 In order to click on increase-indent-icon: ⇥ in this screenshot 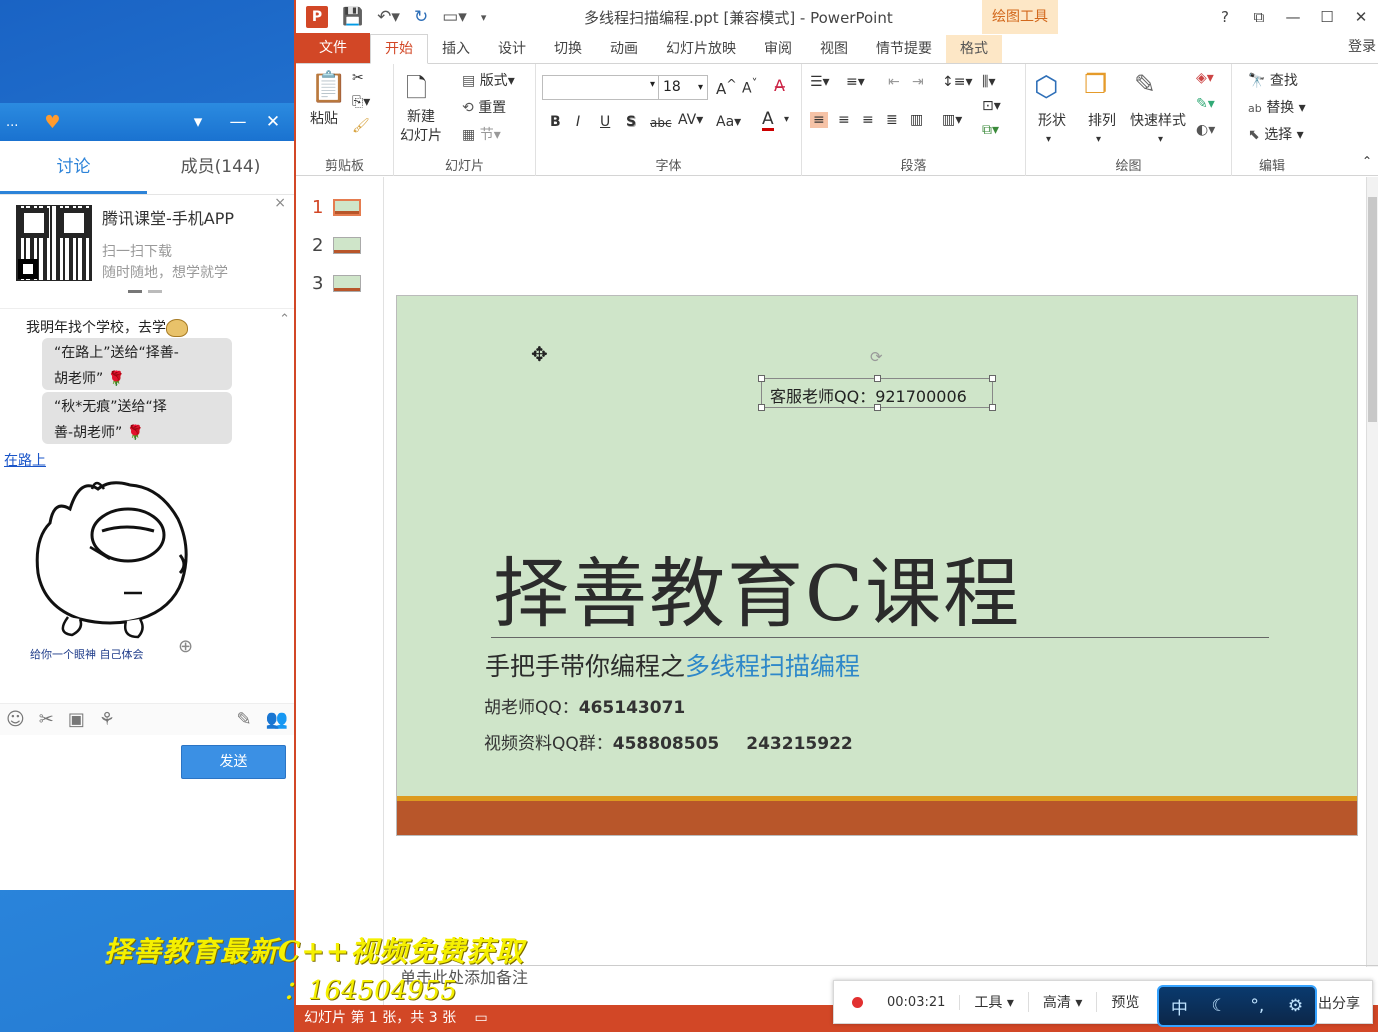, I will do `click(918, 82)`.